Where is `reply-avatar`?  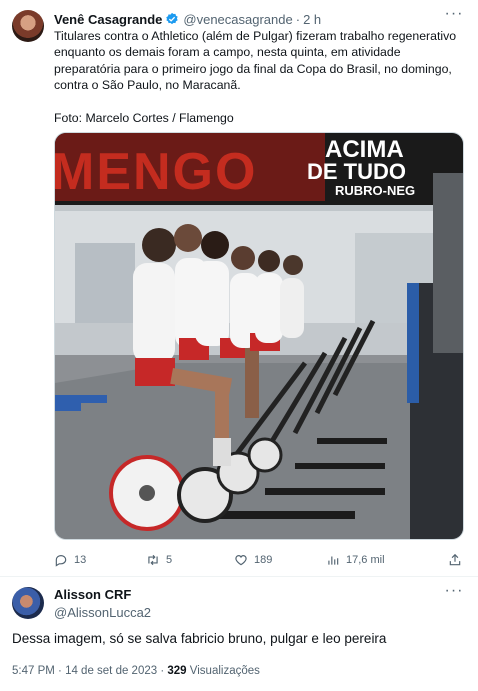 reply-avatar is located at coordinates (28, 603).